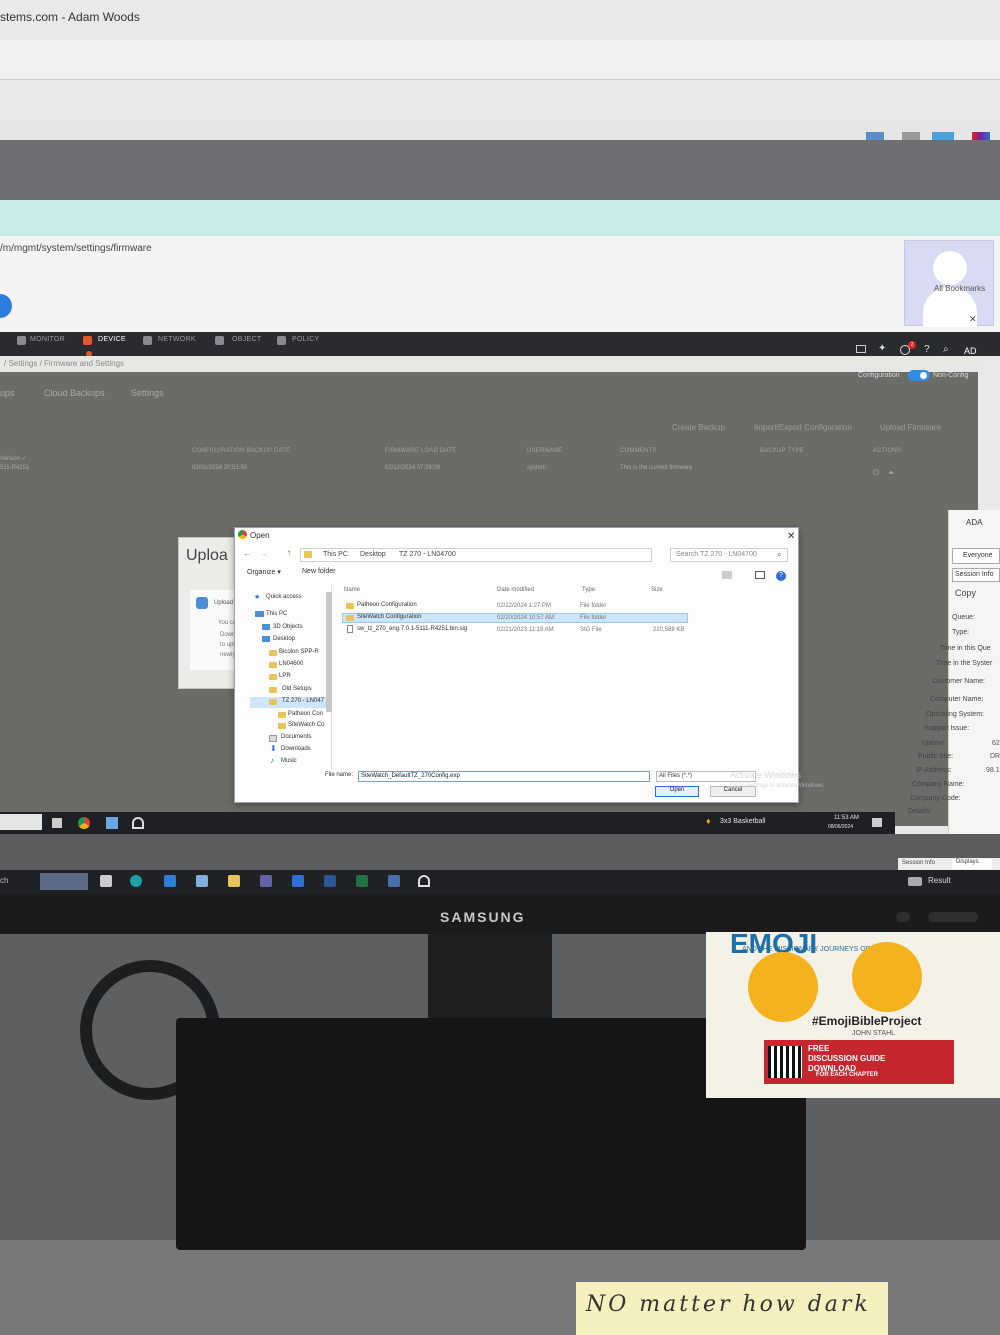  Describe the element at coordinates (21, 822) in the screenshot. I see `remote-search-box` at that location.